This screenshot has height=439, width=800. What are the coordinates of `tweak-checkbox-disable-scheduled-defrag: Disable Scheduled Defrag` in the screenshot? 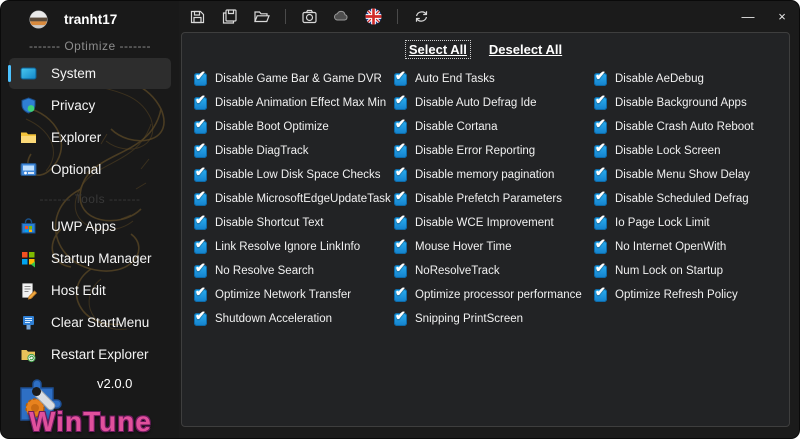 It's located at (688, 197).